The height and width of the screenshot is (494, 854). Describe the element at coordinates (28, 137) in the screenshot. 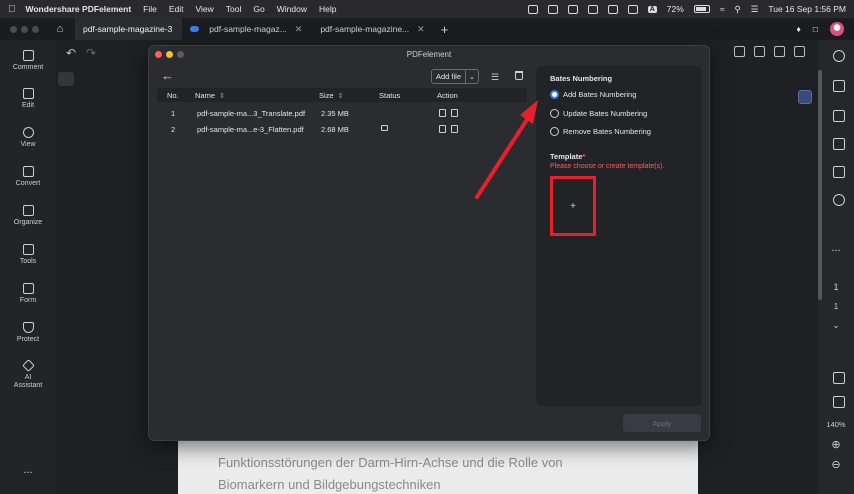

I see `sidebar-item-view: View` at that location.